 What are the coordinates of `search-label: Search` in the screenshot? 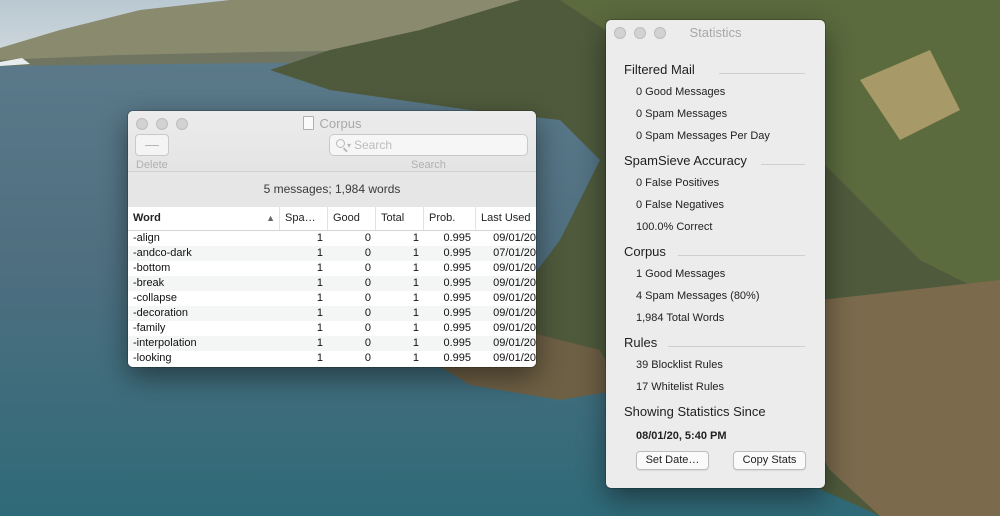 It's located at (428, 165).